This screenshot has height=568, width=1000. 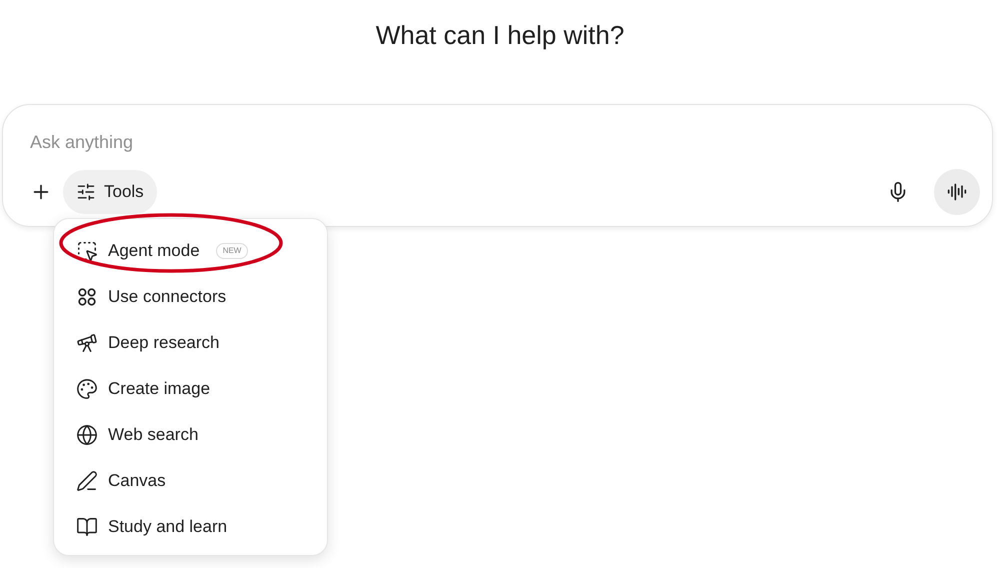 I want to click on pointer-icon, so click(x=87, y=251).